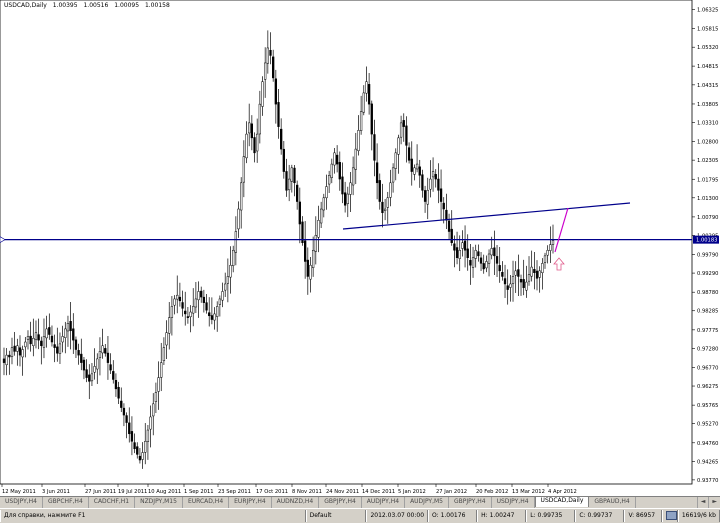 The width and height of the screenshot is (720, 523). What do you see at coordinates (206, 502) in the screenshot?
I see `tab-eurcad-h4: EURCAD,H4` at bounding box center [206, 502].